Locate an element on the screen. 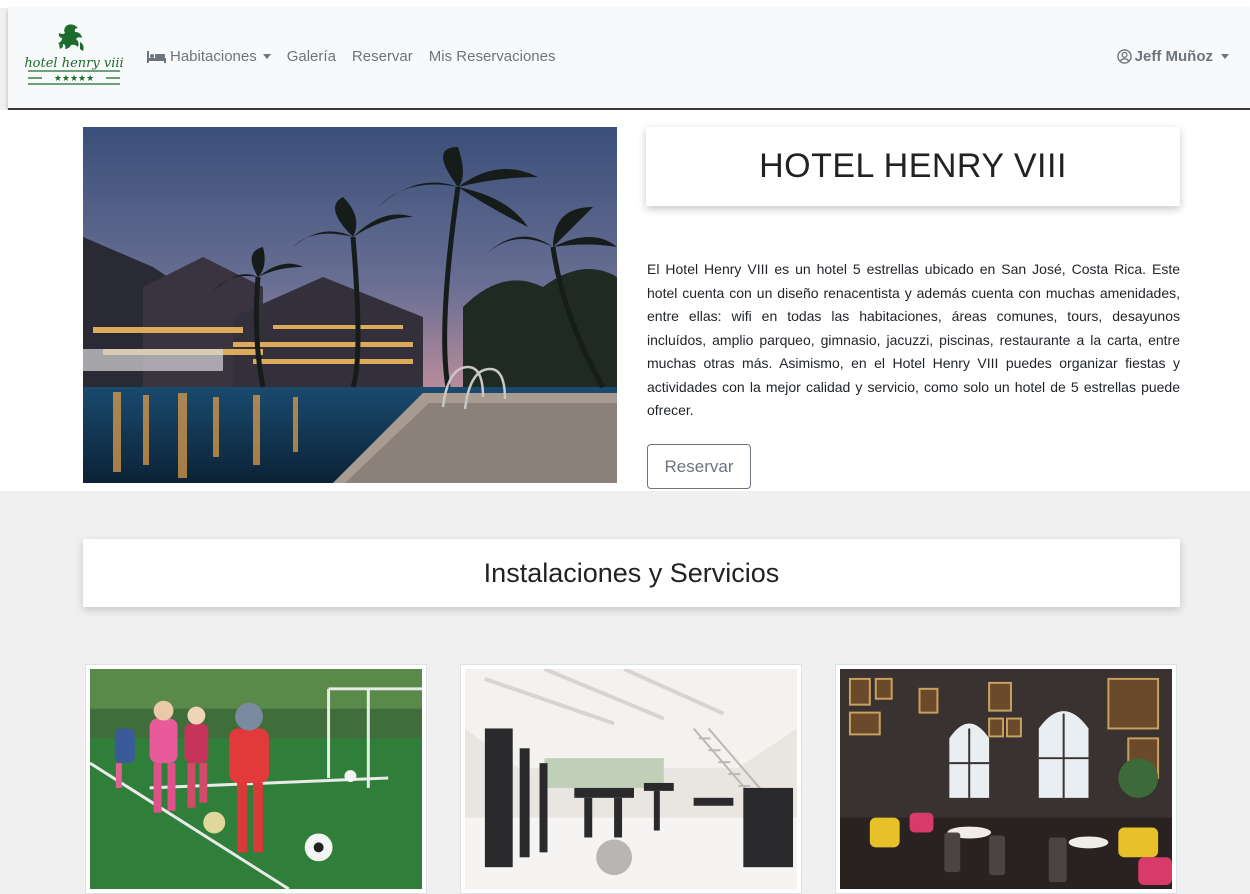  service-image-kids-soccer is located at coordinates (256, 779).